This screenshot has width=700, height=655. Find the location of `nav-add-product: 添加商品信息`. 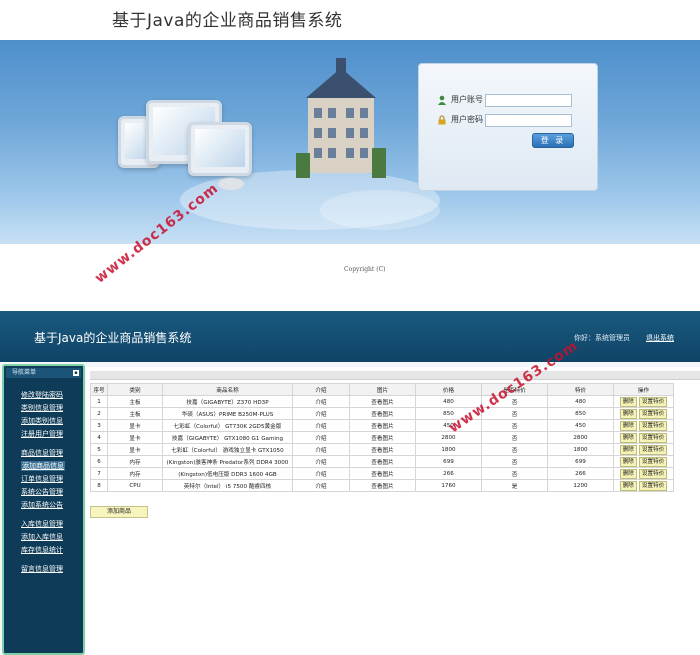

nav-add-product: 添加商品信息 is located at coordinates (43, 466).